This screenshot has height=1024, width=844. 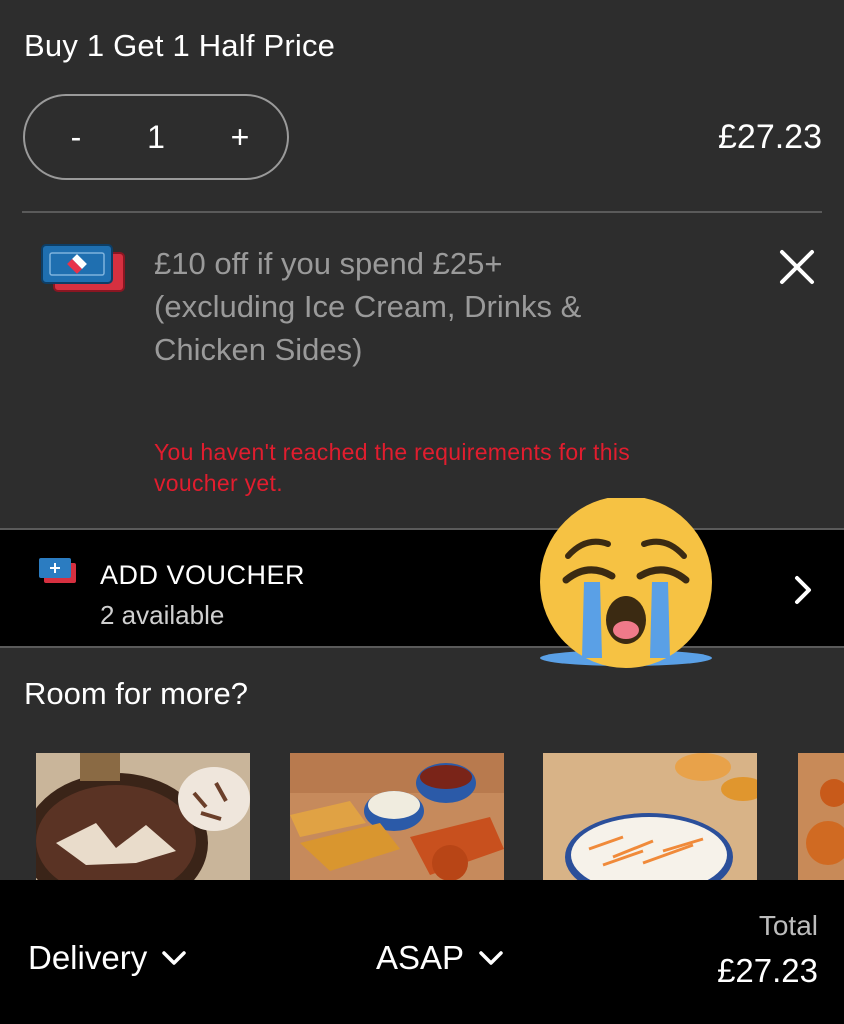 What do you see at coordinates (368, 306) in the screenshot?
I see `voucher-line-2: (excluding Ice Cream, Drinks &` at bounding box center [368, 306].